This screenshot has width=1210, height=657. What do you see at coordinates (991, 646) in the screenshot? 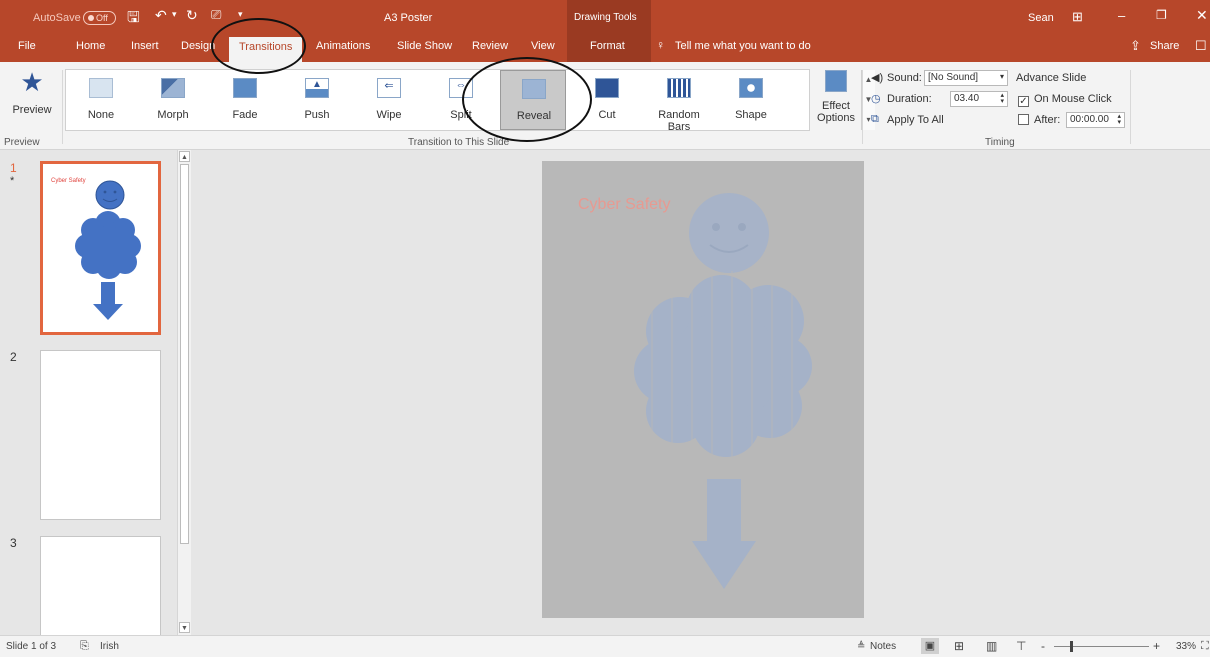
I see `reading-view-icon: ▥` at bounding box center [991, 646].